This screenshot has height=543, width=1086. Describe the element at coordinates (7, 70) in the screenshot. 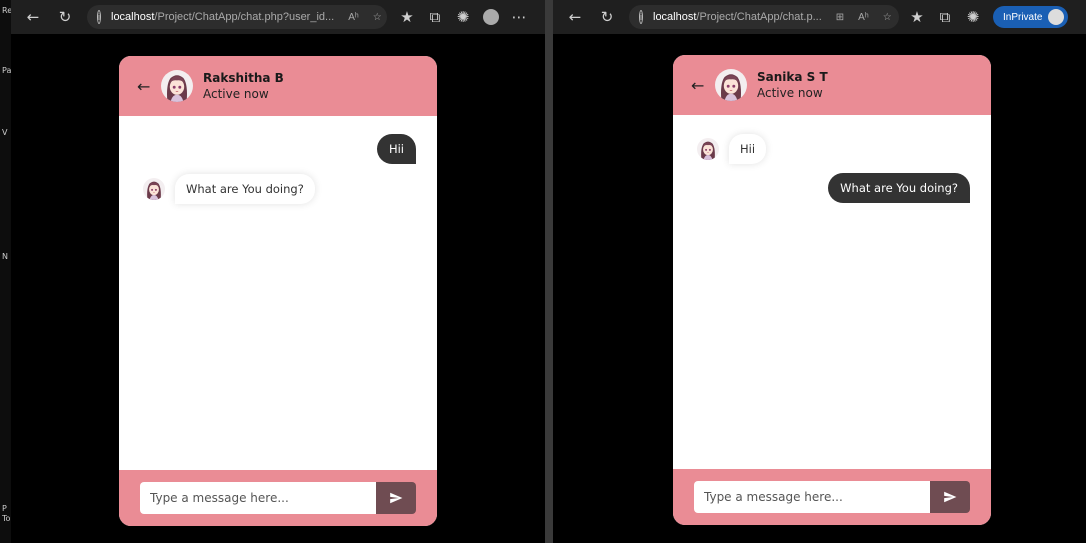

I see `strip-text: Pa` at that location.